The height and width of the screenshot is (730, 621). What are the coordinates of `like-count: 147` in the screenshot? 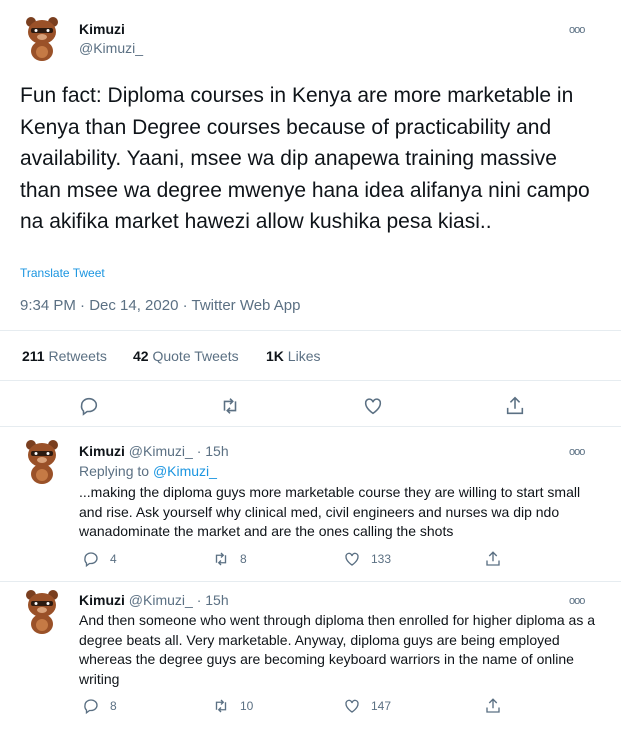 It's located at (381, 706).